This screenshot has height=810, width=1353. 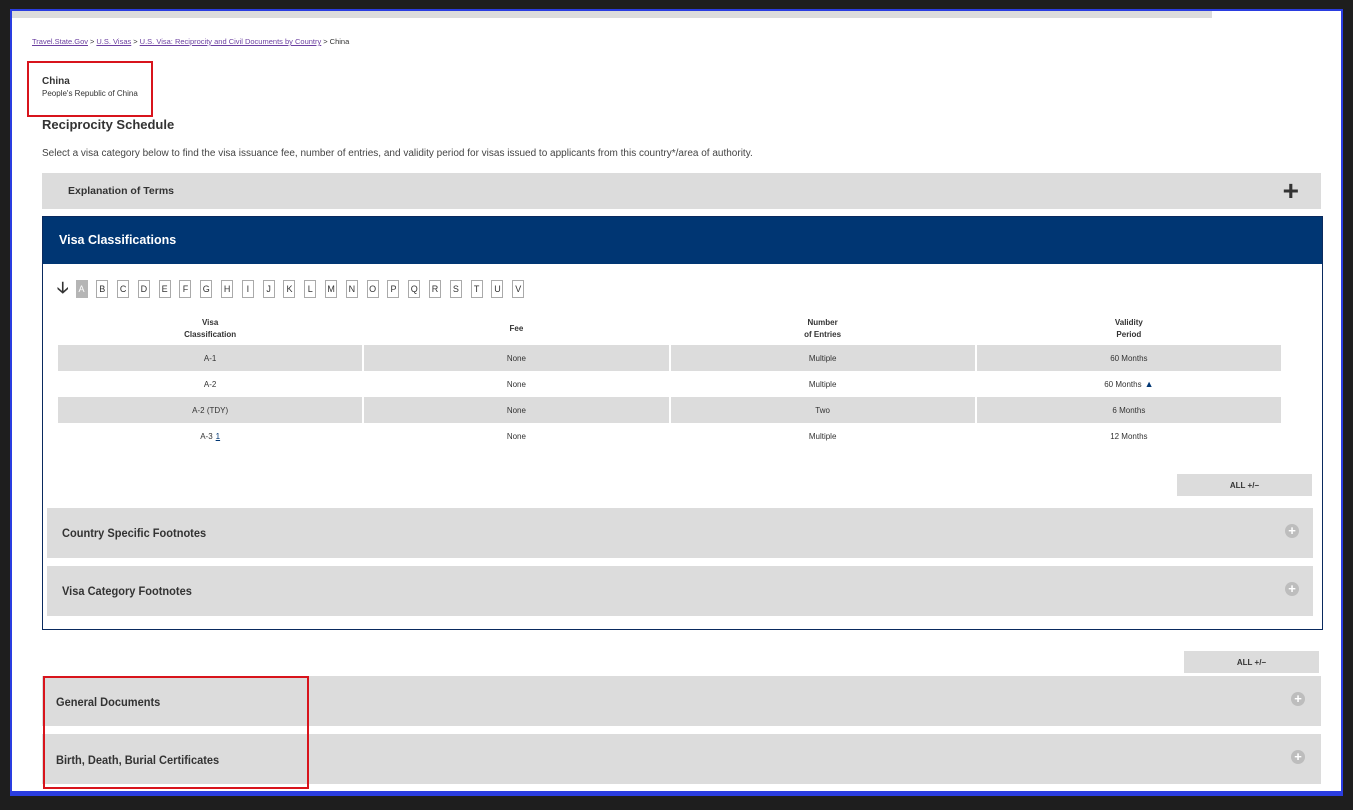 I want to click on cell-validity: 60 Months, so click(x=1128, y=358).